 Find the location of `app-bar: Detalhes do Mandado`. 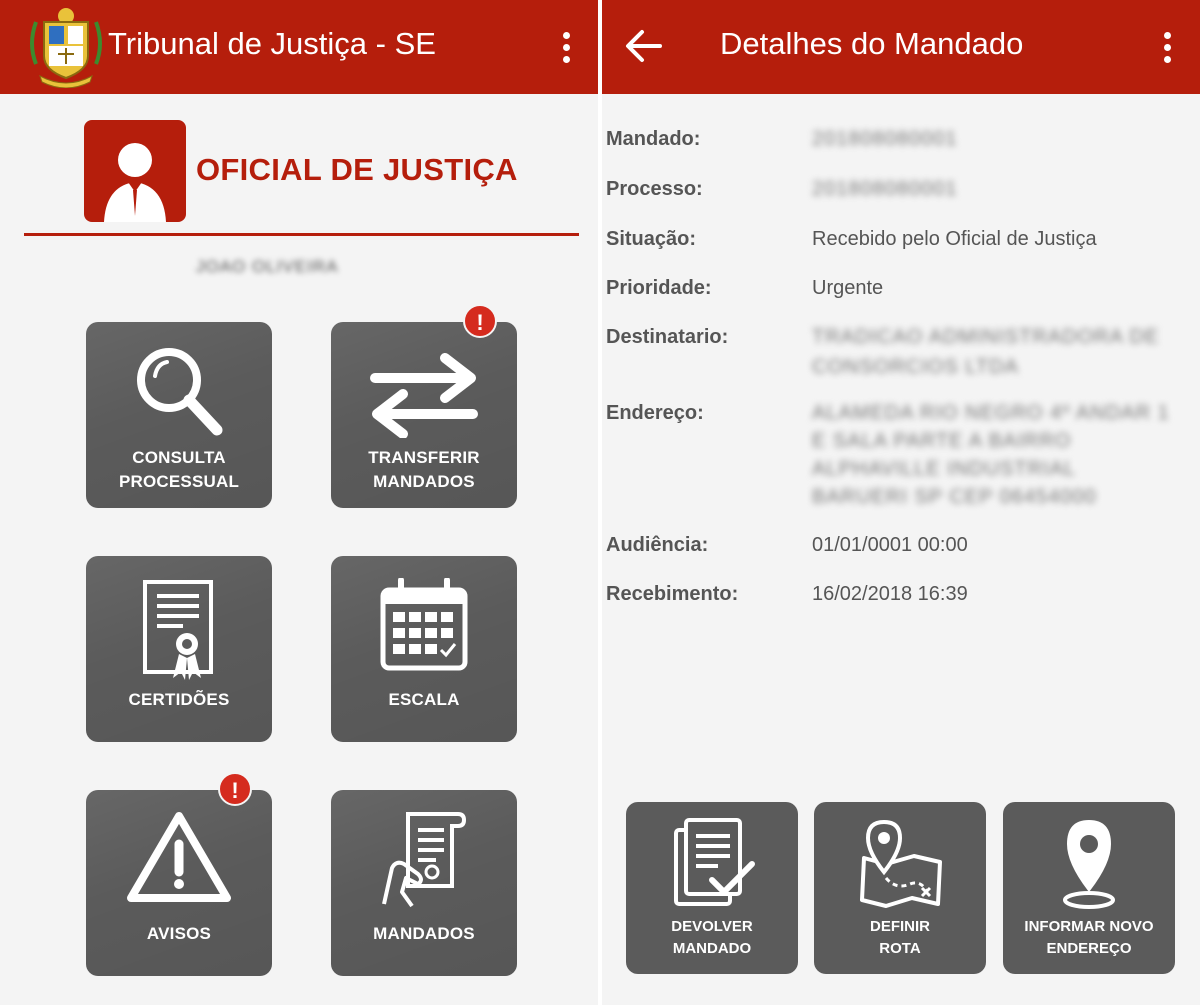

app-bar: Detalhes do Mandado is located at coordinates (901, 47).